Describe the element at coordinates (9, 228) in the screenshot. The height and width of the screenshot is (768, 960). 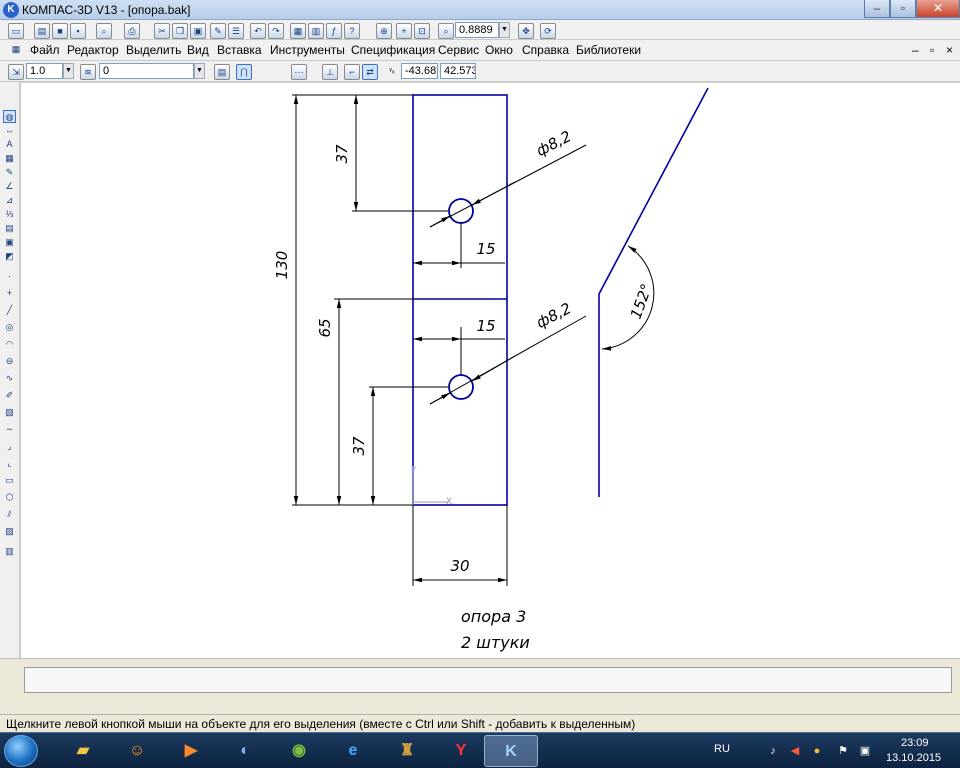
I see `specification-tool-icon: ▤` at that location.